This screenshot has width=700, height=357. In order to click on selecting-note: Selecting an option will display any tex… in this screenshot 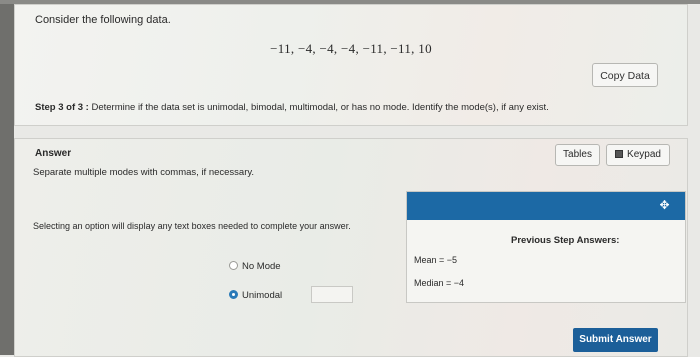, I will do `click(192, 226)`.